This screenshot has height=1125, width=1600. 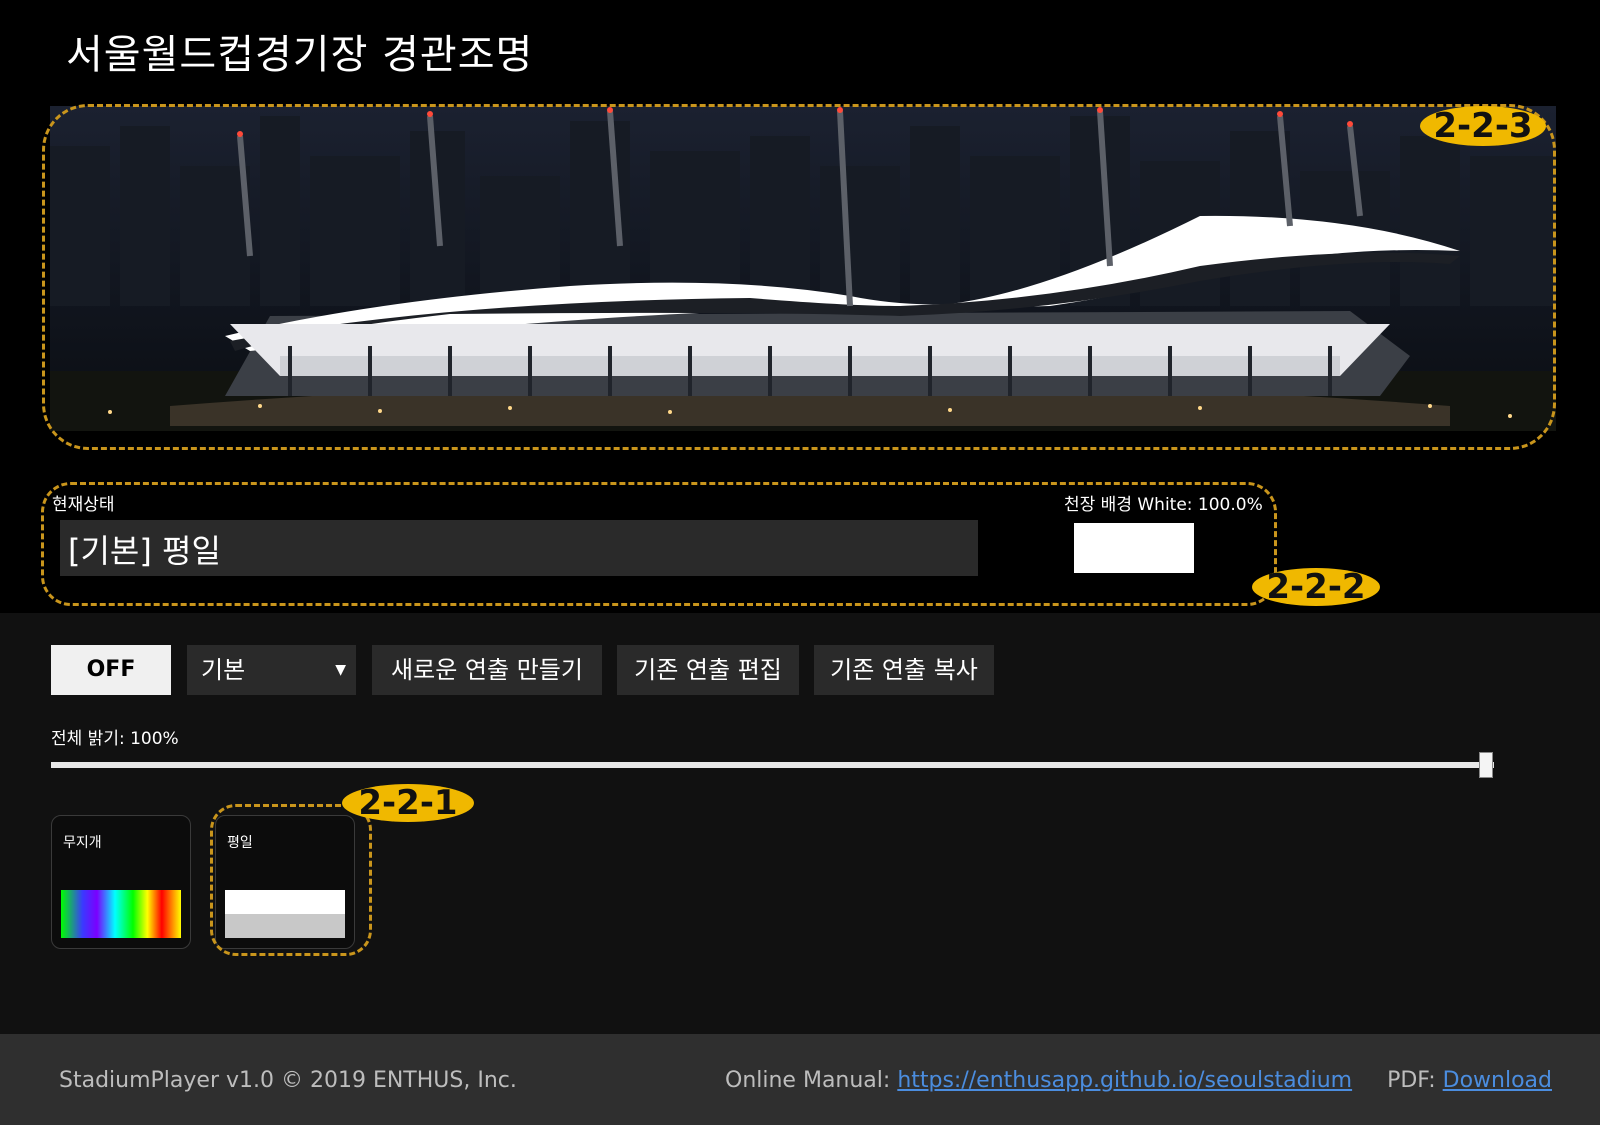 What do you see at coordinates (1134, 548) in the screenshot?
I see `ceiling-color-swatch` at bounding box center [1134, 548].